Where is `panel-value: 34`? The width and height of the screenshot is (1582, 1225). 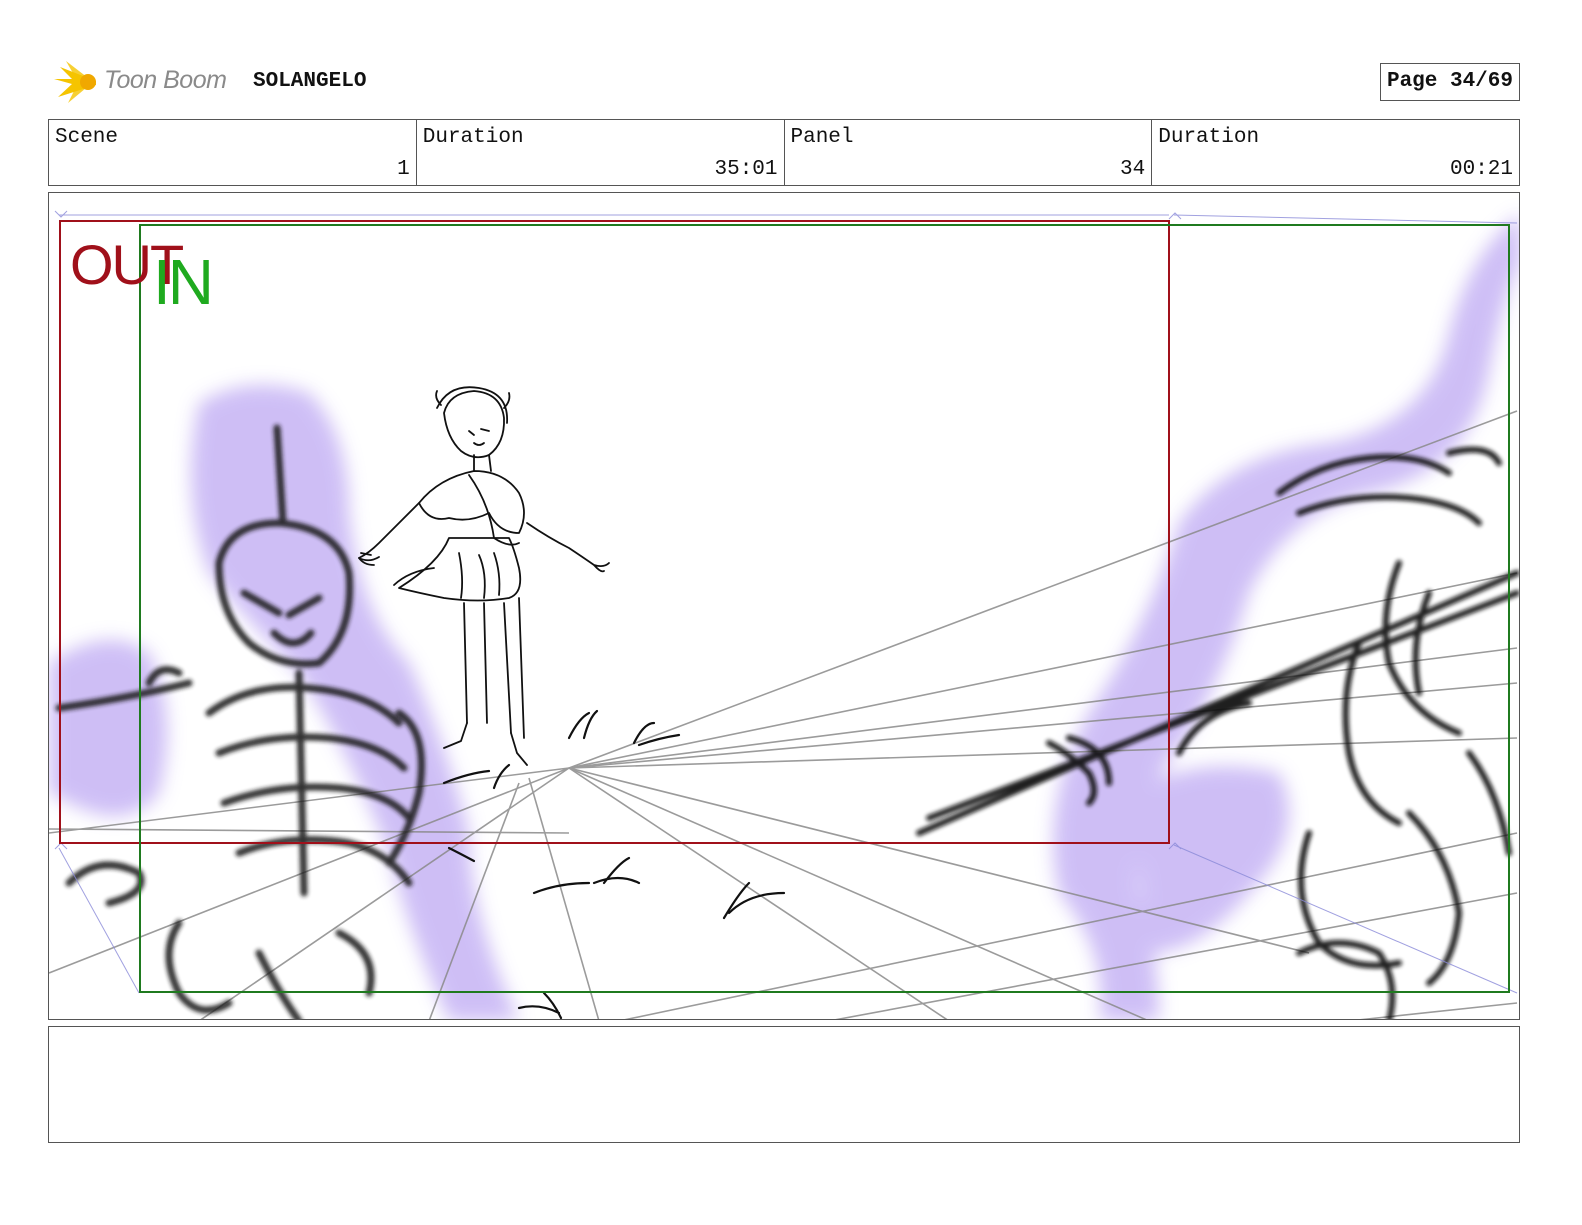 panel-value: 34 is located at coordinates (1133, 169).